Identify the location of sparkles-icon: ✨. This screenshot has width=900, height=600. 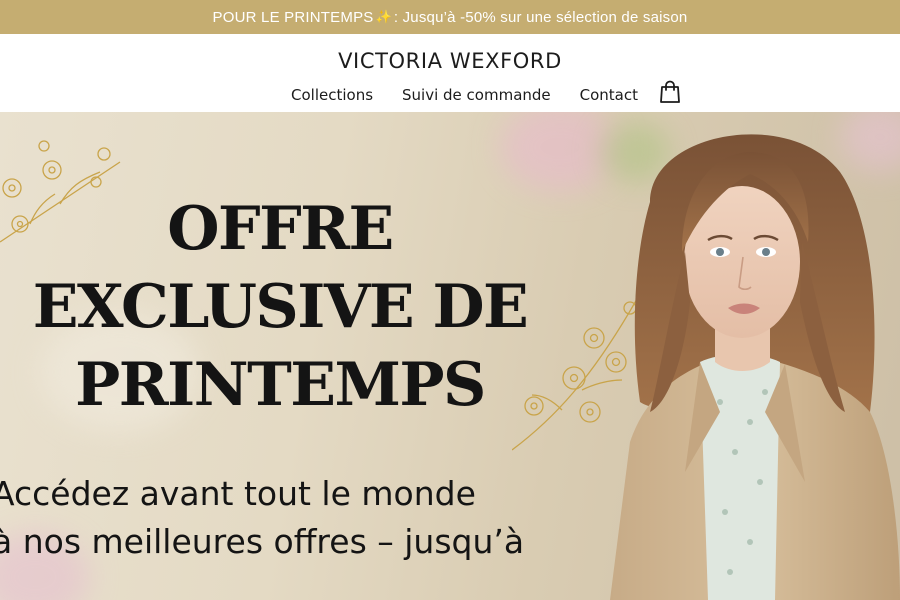
(383, 16).